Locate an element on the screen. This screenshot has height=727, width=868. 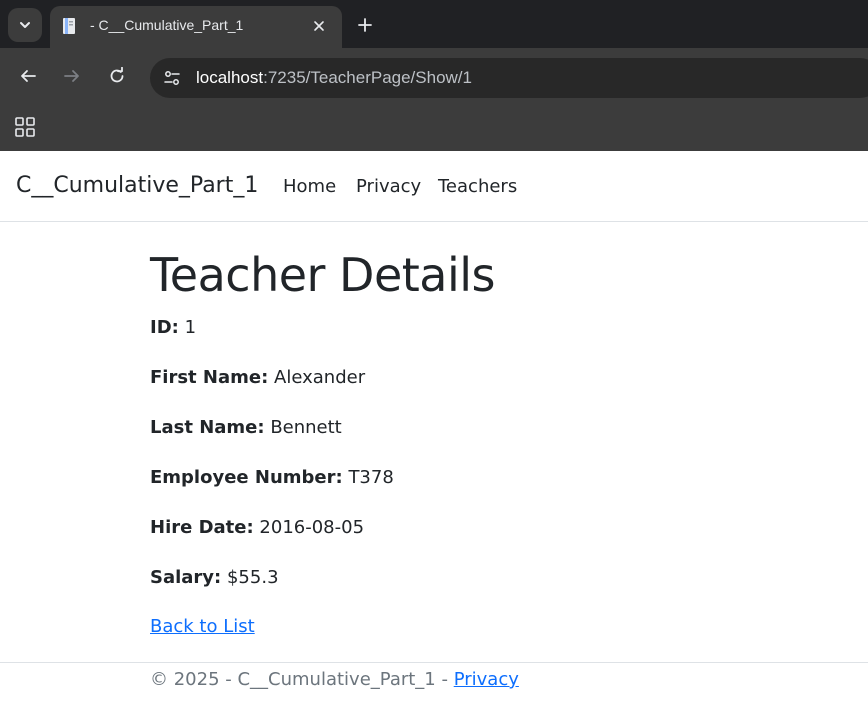
page-icon is located at coordinates (69, 26).